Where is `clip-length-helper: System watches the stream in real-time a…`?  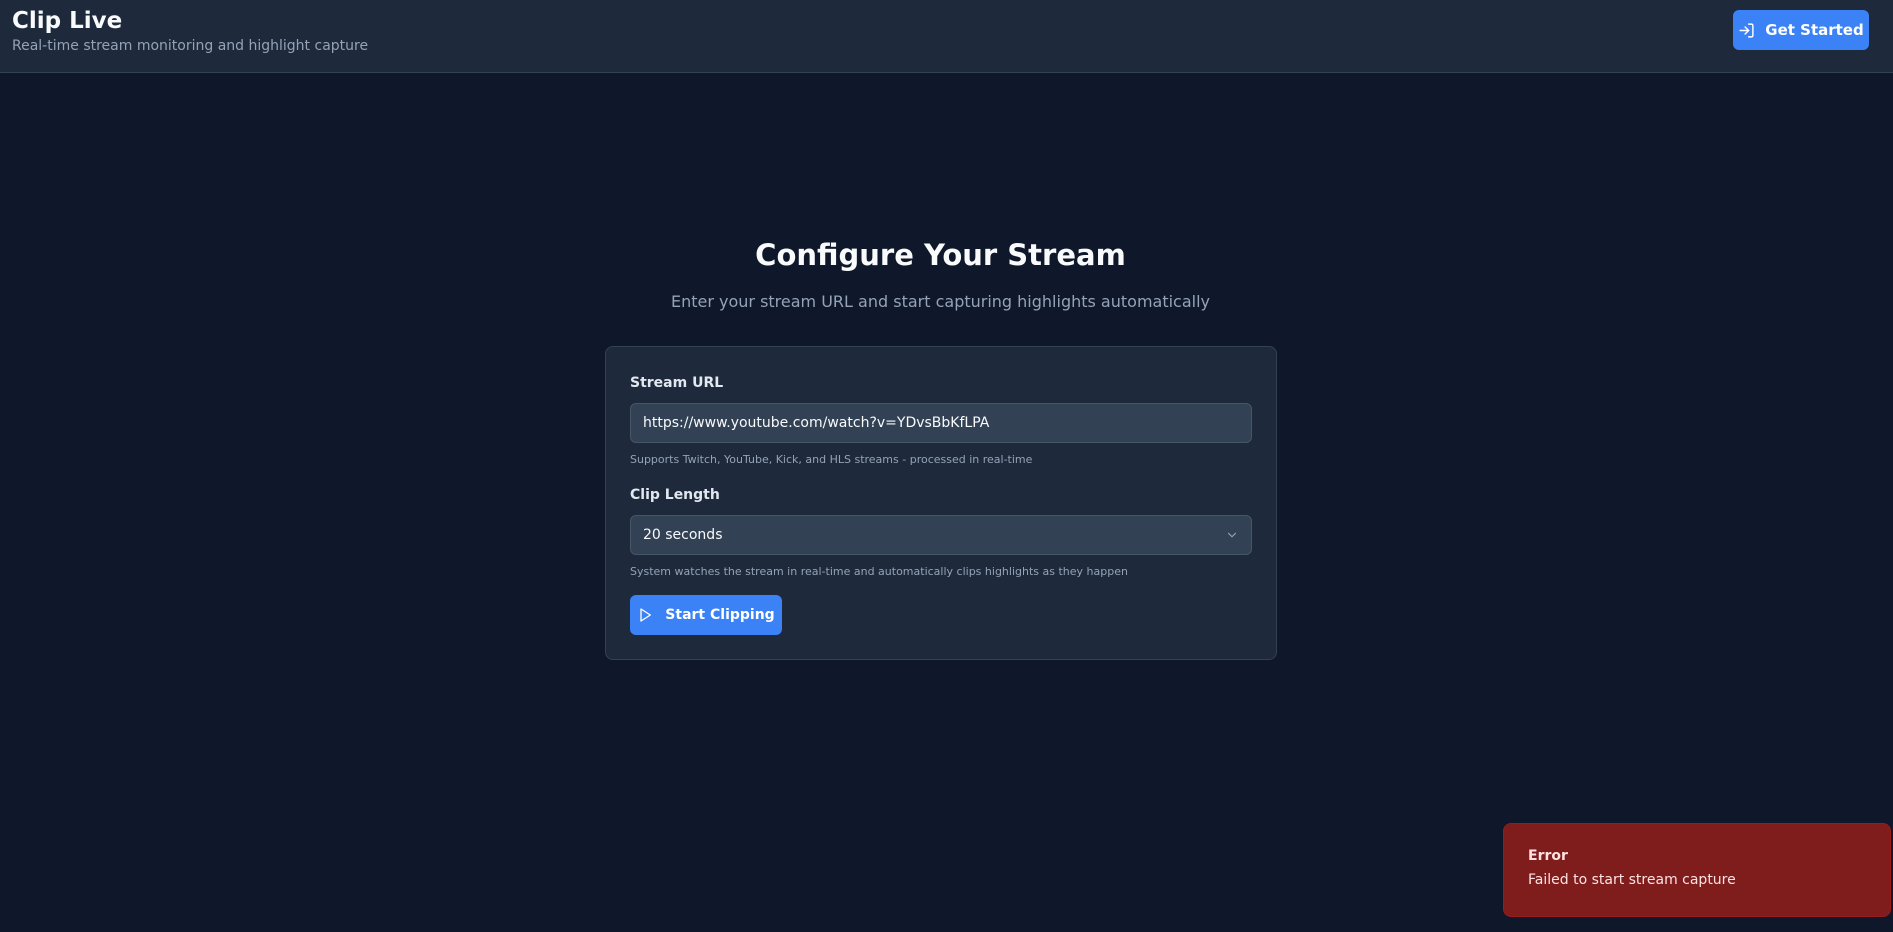
clip-length-helper: System watches the stream in real-time a… is located at coordinates (879, 571).